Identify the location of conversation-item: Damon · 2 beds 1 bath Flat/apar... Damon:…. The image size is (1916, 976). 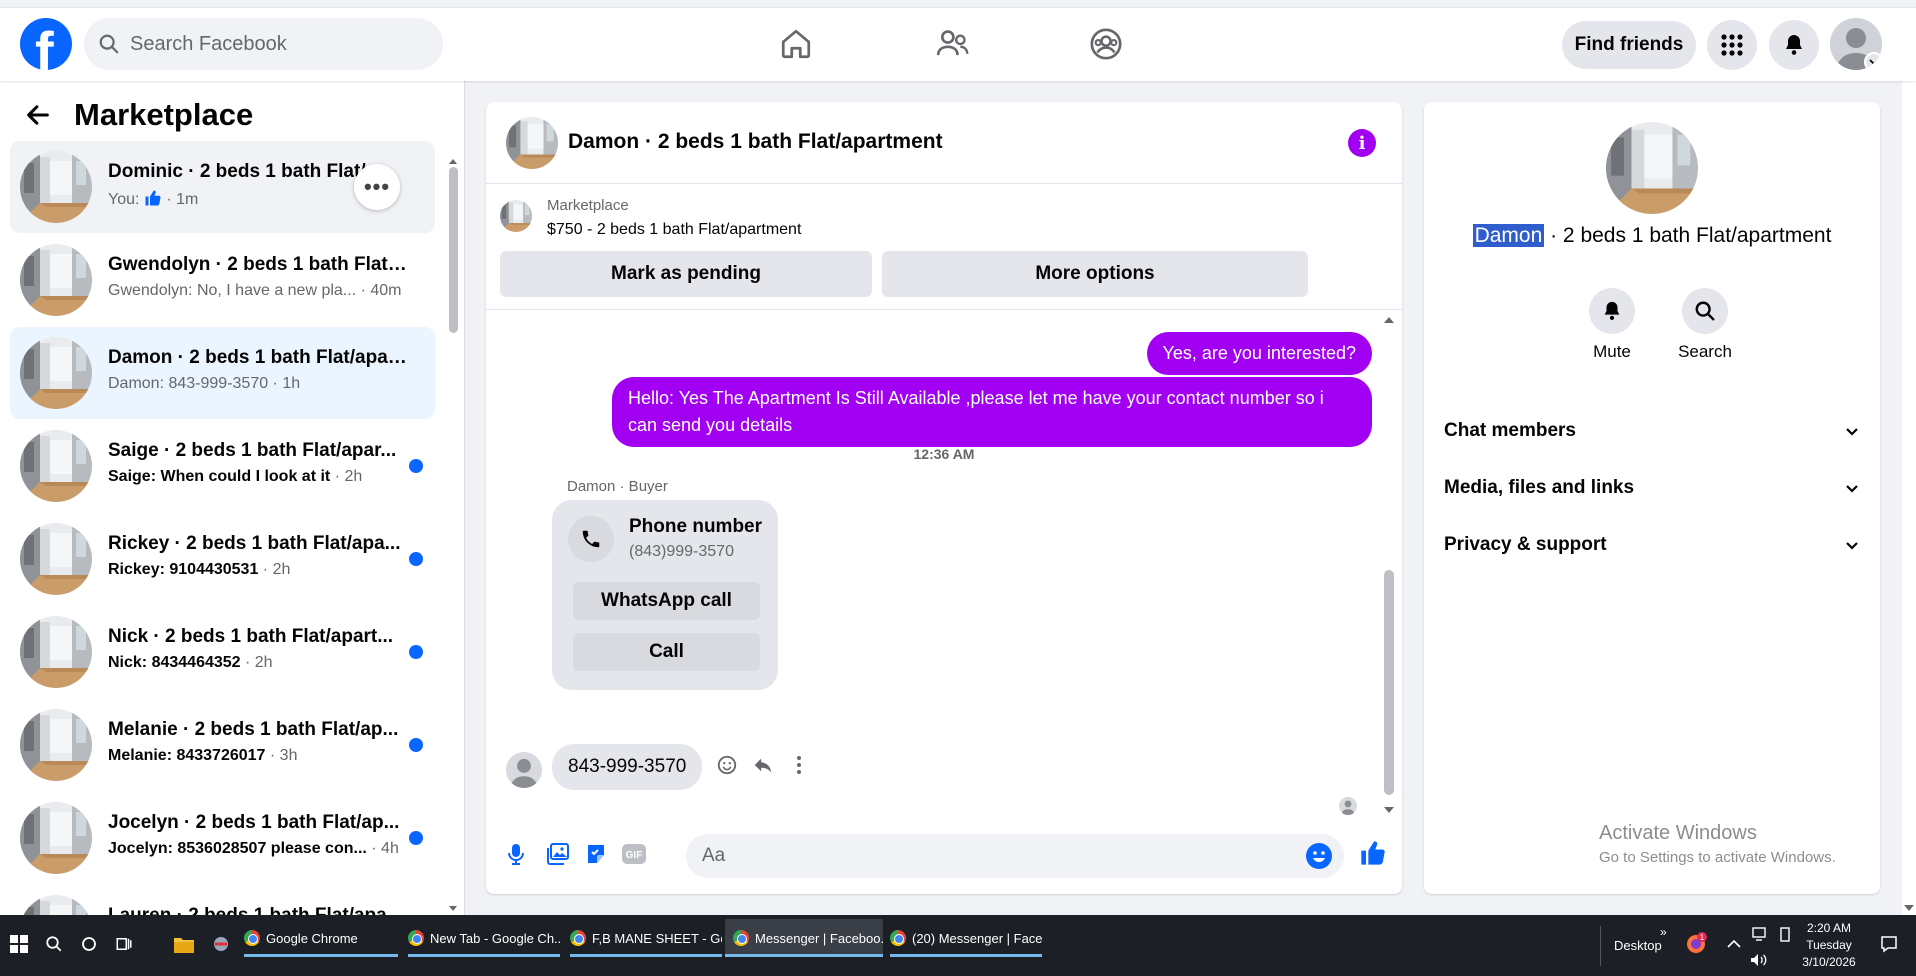
(222, 373).